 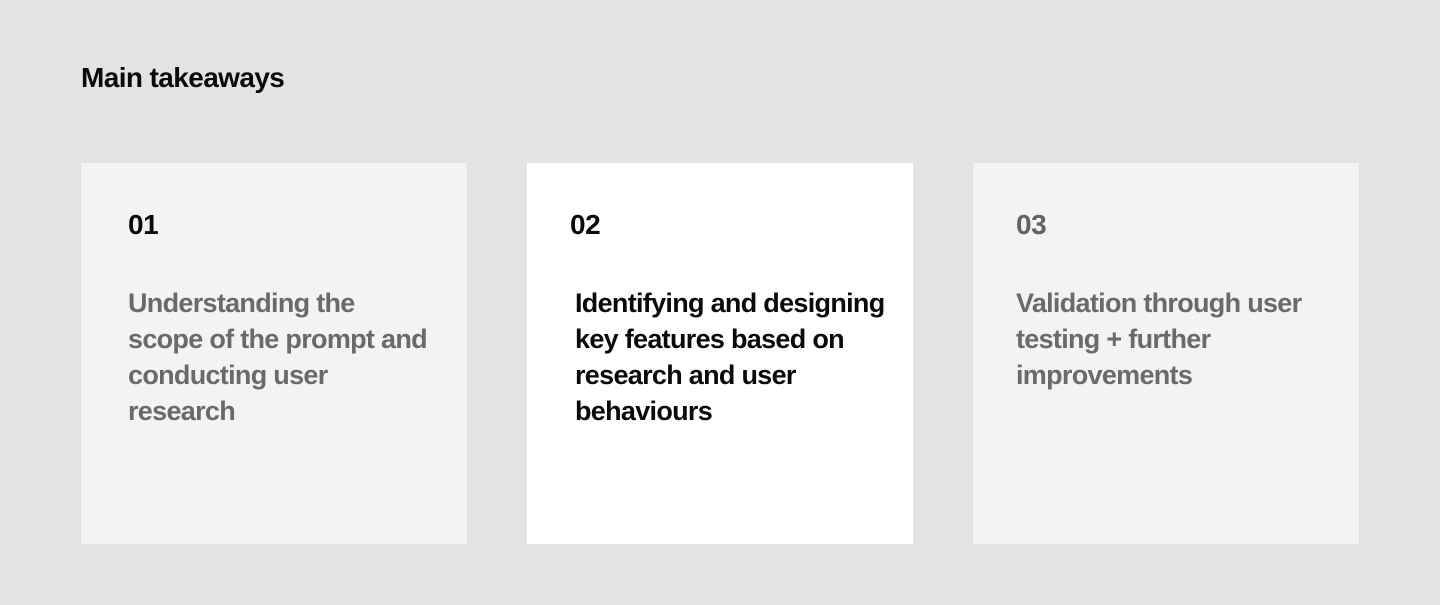 I want to click on card-number: 03, so click(x=1031, y=224).